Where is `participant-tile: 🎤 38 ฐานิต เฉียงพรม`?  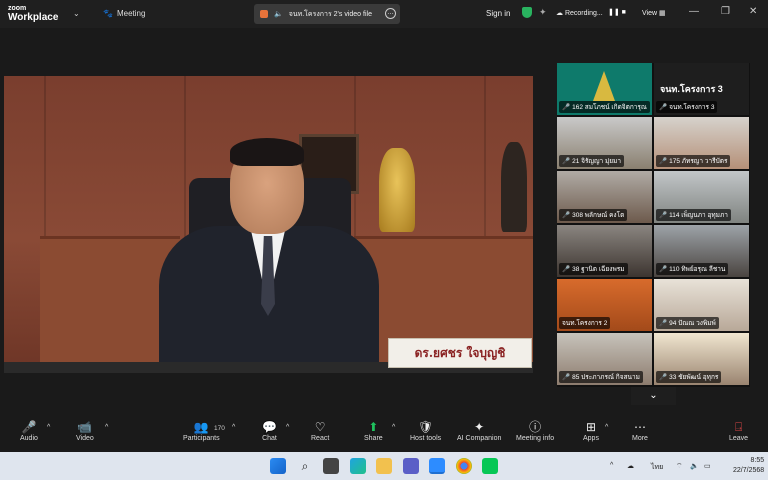 participant-tile: 🎤 38 ฐานิต เฉียงพรม is located at coordinates (604, 251).